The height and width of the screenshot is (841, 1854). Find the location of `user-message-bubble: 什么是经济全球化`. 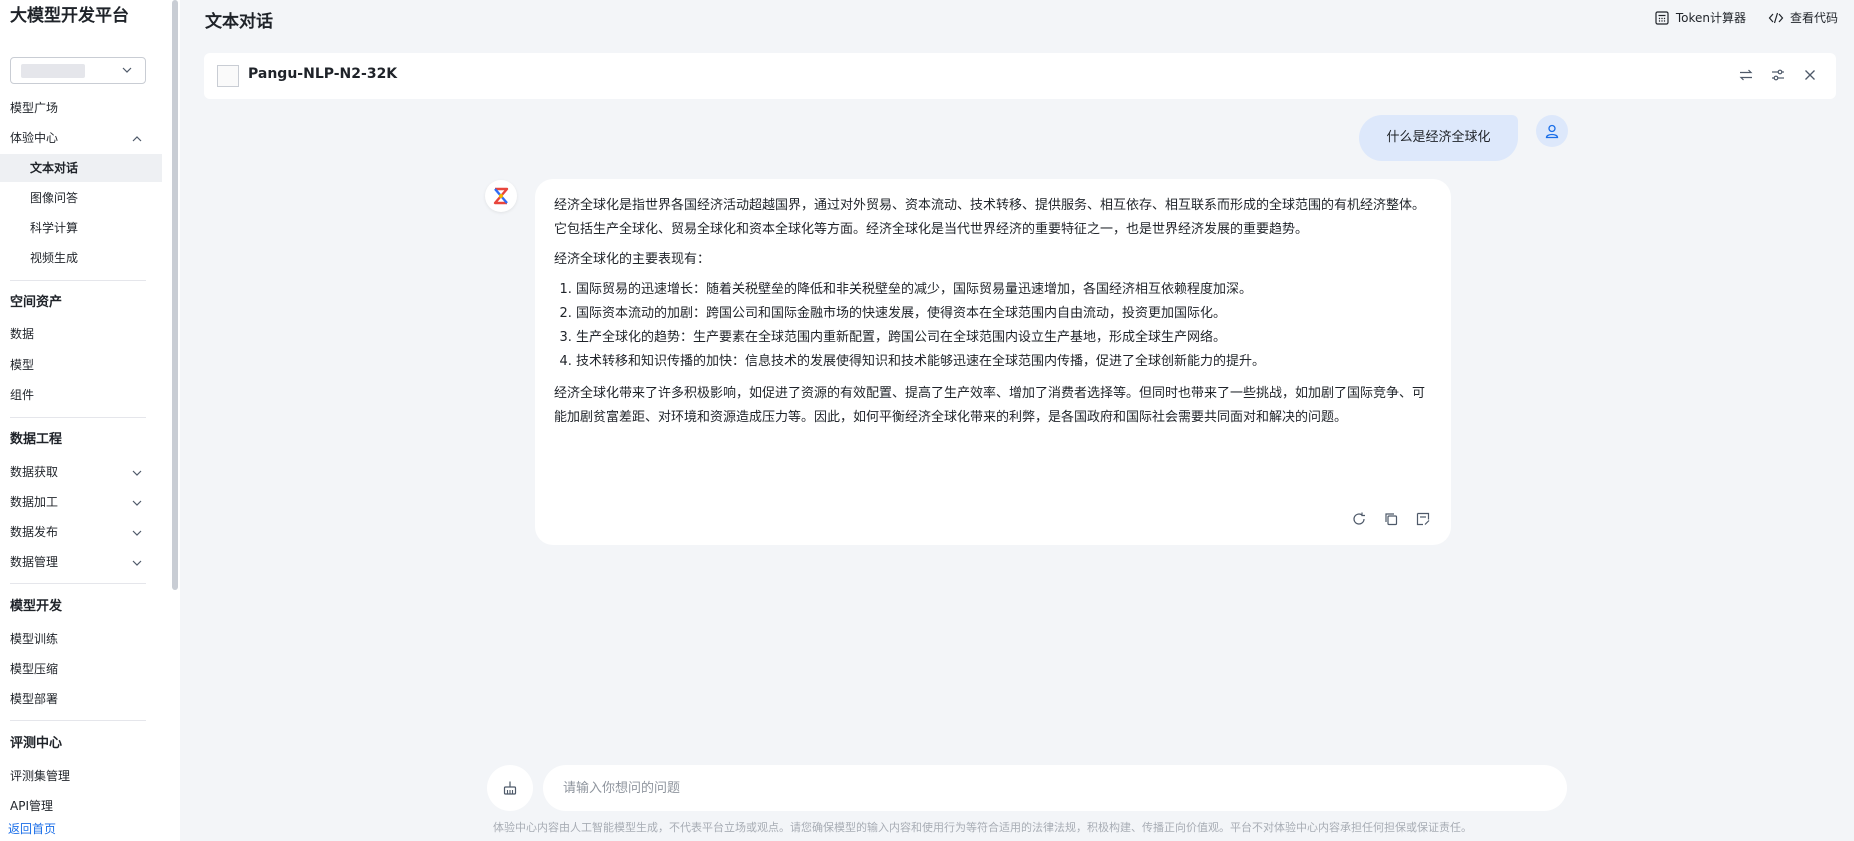

user-message-bubble: 什么是经济全球化 is located at coordinates (1438, 138).